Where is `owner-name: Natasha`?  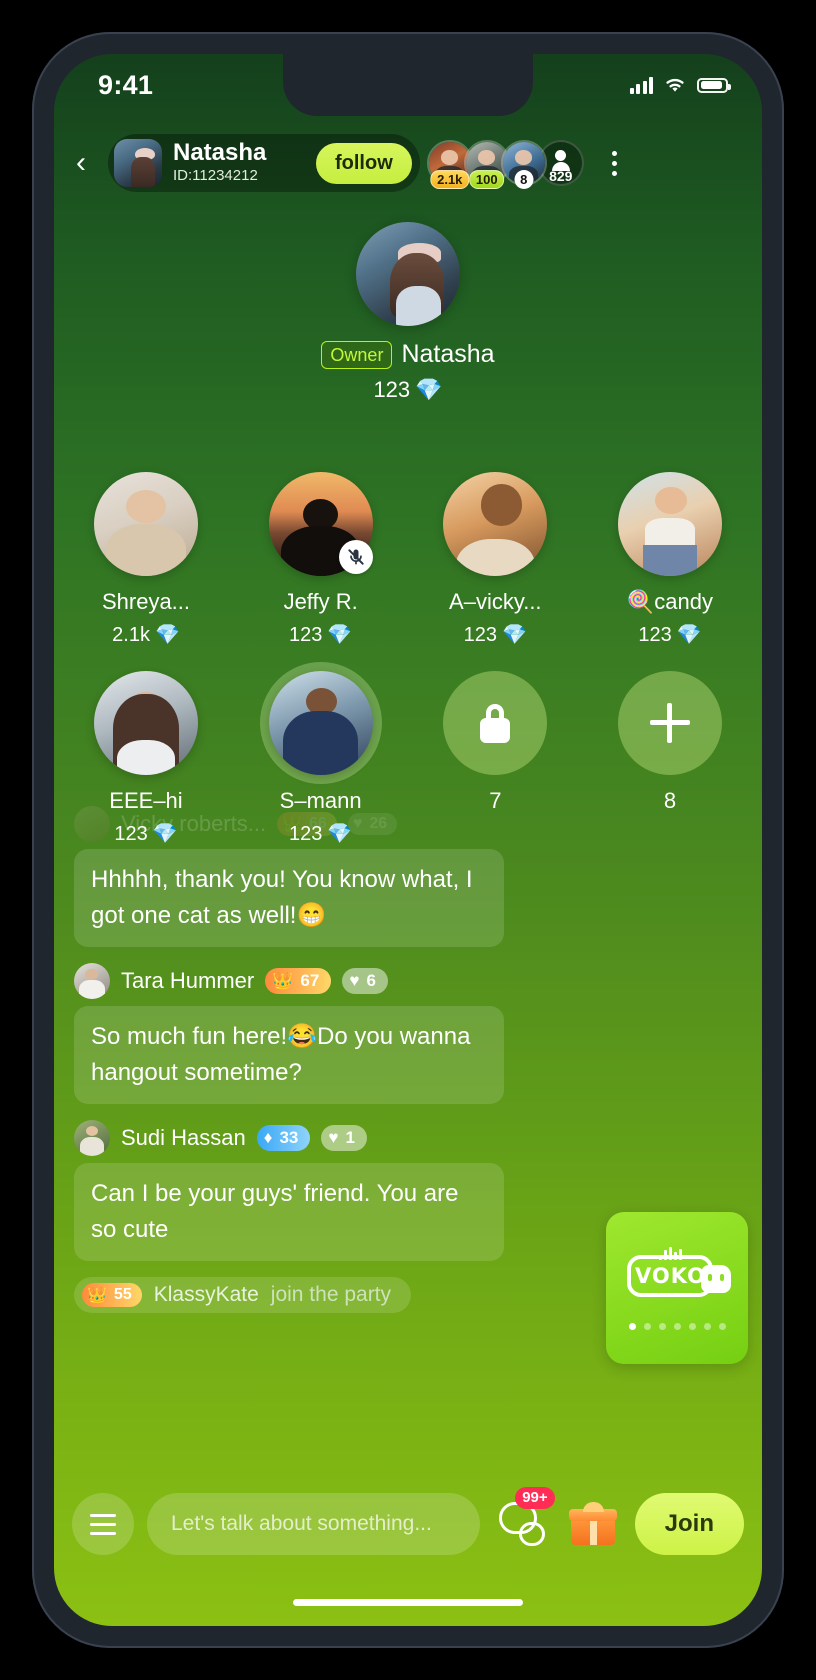 owner-name: Natasha is located at coordinates (448, 354).